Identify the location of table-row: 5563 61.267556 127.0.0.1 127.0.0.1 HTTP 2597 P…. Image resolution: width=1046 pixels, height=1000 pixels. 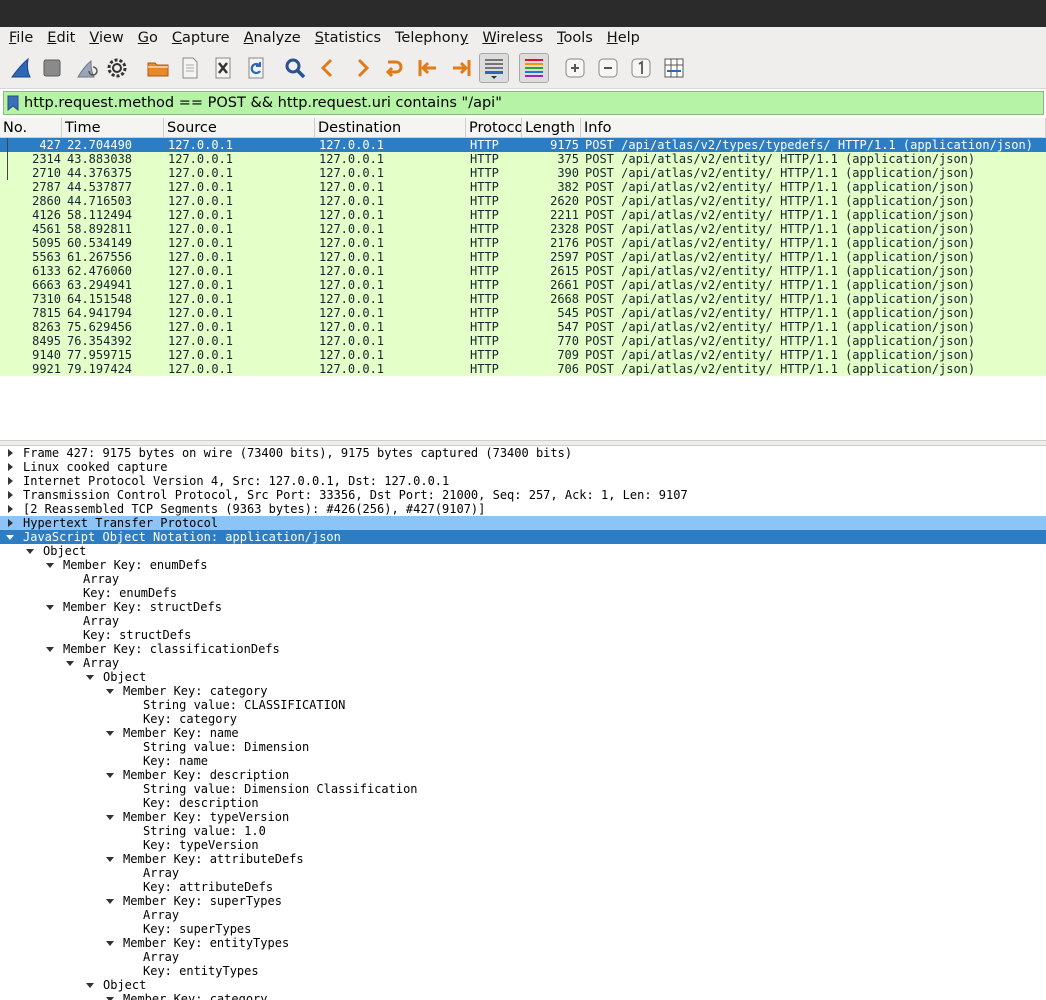
(523, 257).